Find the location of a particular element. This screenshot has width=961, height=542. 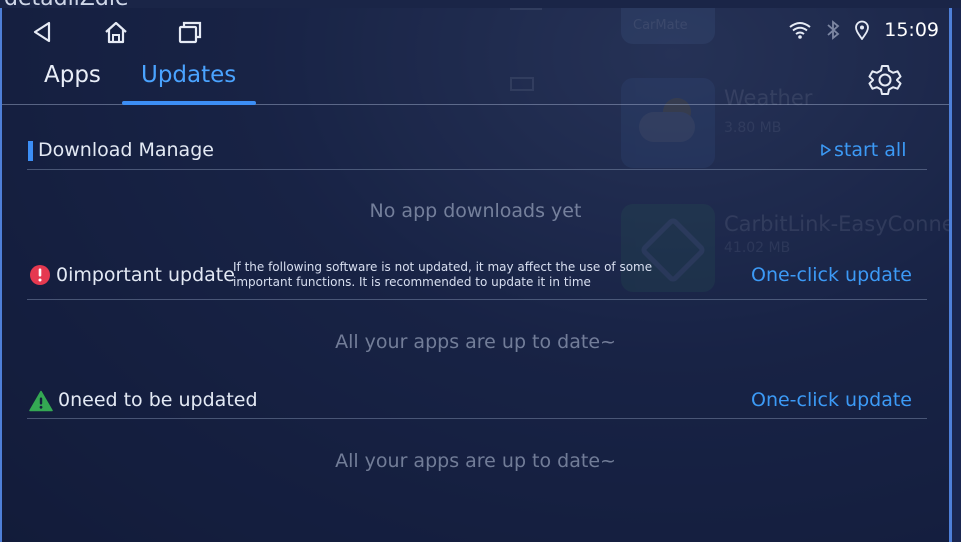

home-icon is located at coordinates (116, 32).